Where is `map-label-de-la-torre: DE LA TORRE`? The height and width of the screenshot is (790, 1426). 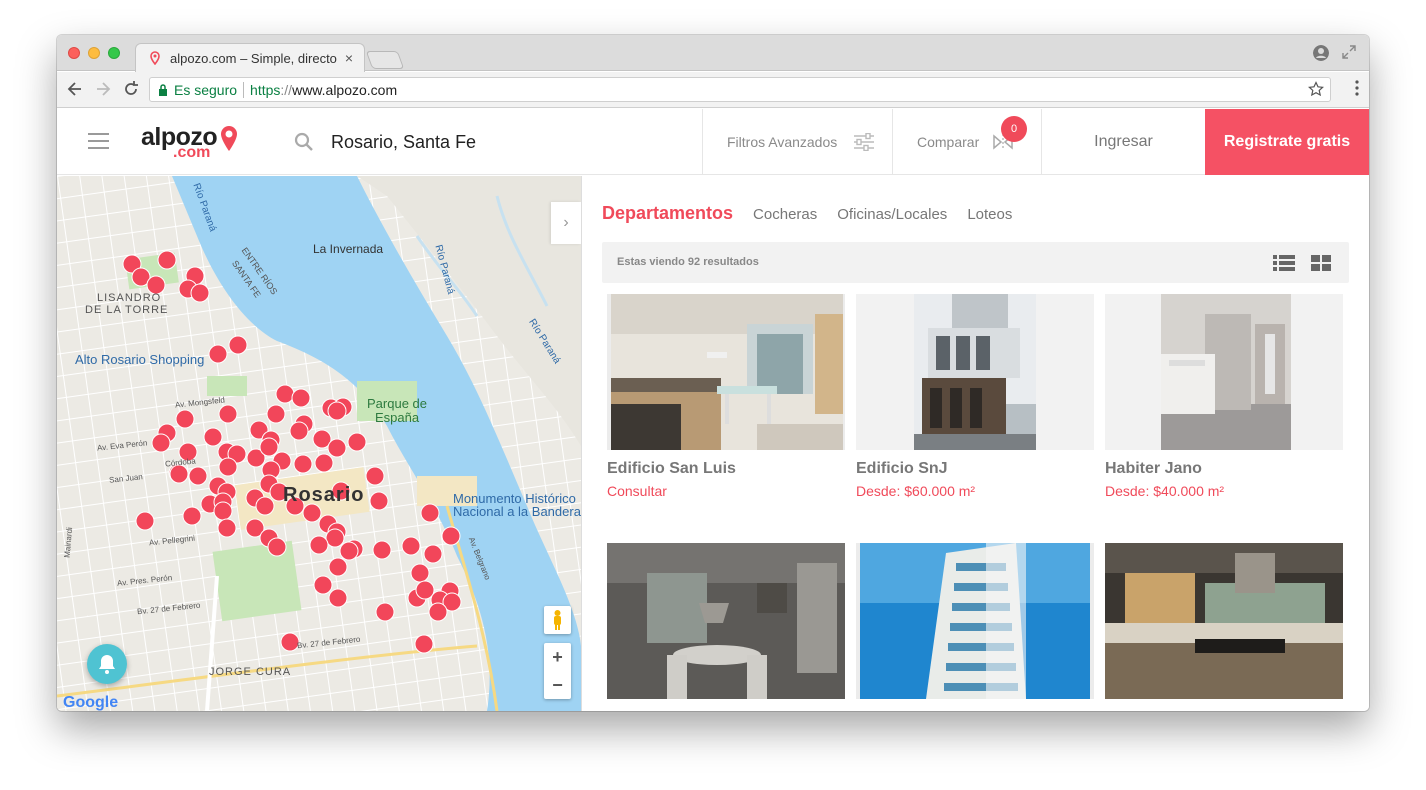 map-label-de-la-torre: DE LA TORRE is located at coordinates (127, 310).